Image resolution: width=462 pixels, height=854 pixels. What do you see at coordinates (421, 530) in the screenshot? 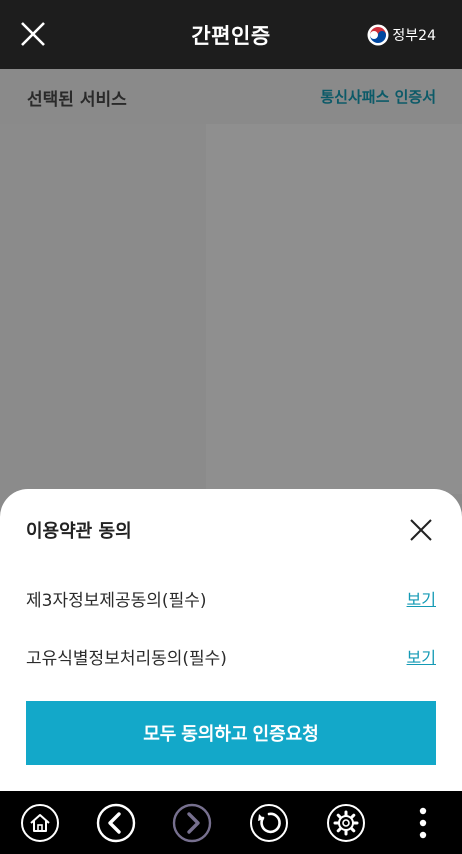
I see `sheet-close-icon` at bounding box center [421, 530].